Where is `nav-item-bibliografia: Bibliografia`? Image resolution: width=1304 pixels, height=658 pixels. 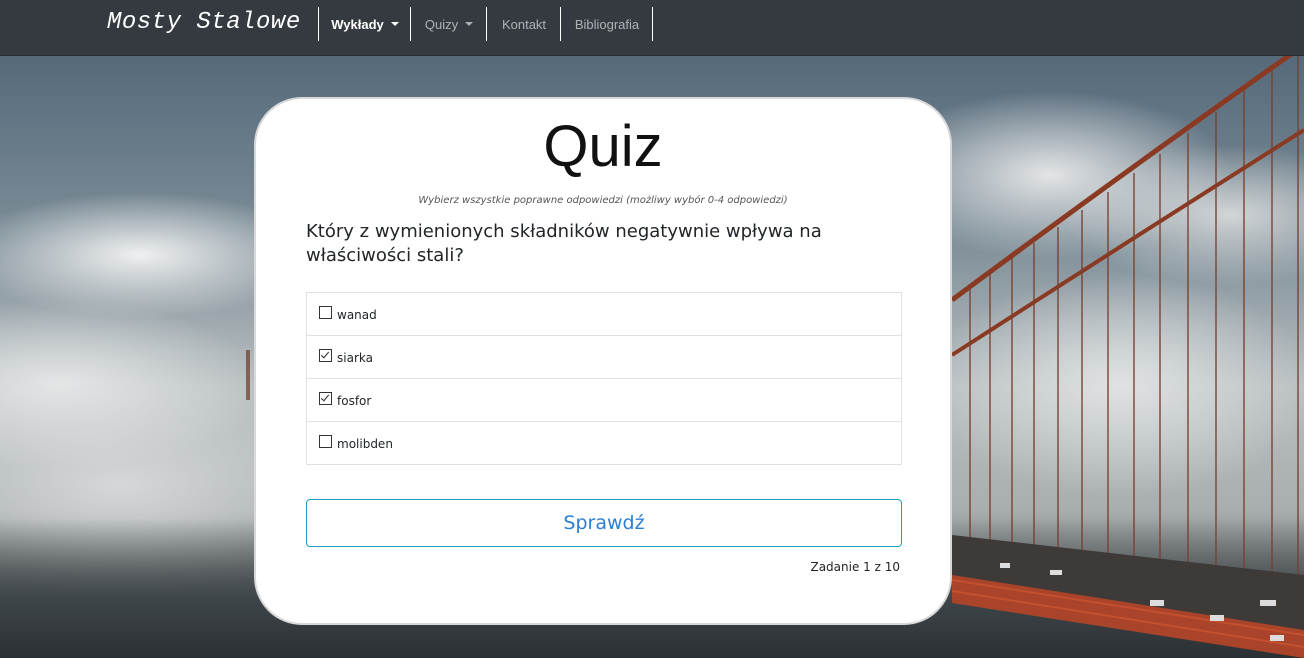
nav-item-bibliografia: Bibliografia is located at coordinates (606, 24).